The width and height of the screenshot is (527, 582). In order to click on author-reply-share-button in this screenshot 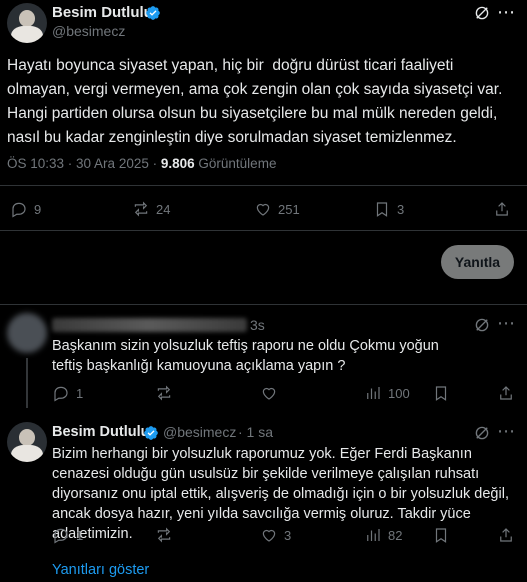, I will do `click(506, 535)`.